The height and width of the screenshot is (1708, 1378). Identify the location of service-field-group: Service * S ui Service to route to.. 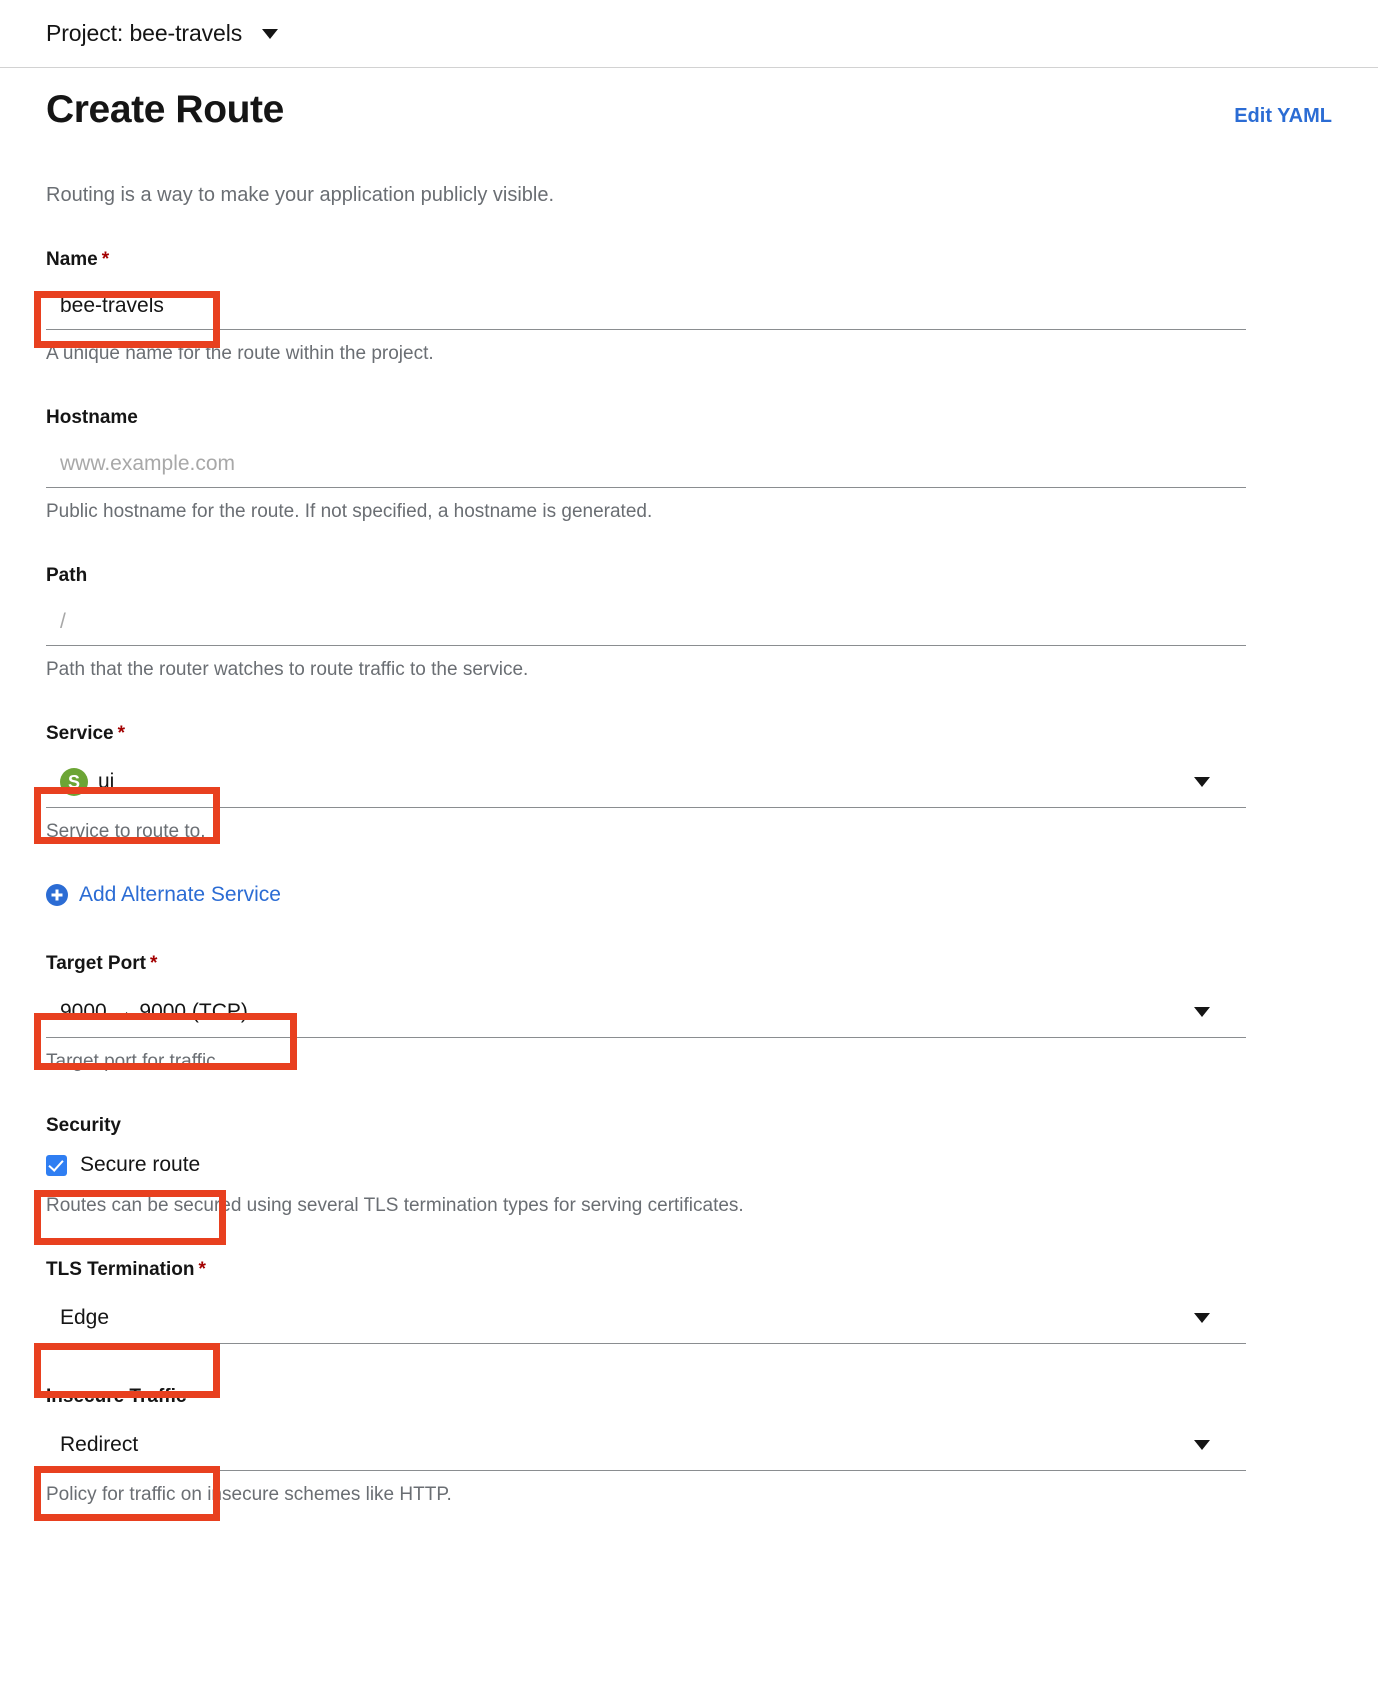
(689, 783).